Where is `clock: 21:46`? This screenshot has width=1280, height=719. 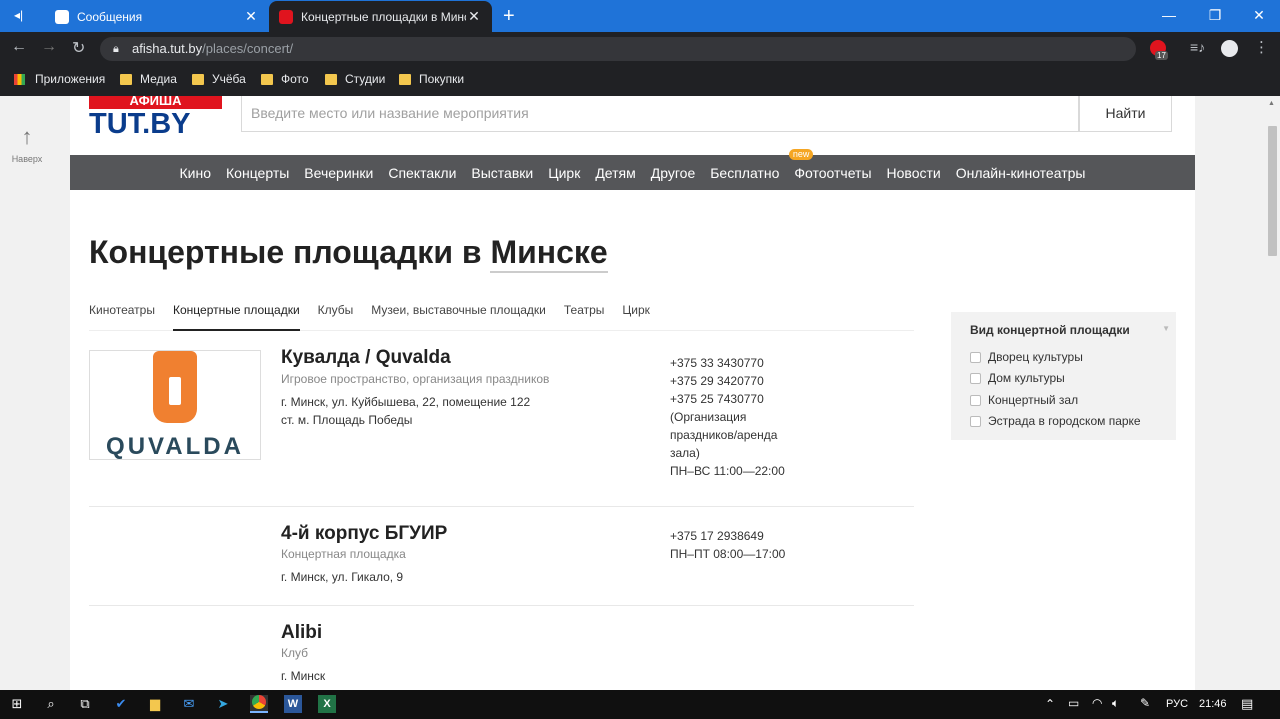 clock: 21:46 is located at coordinates (1213, 704).